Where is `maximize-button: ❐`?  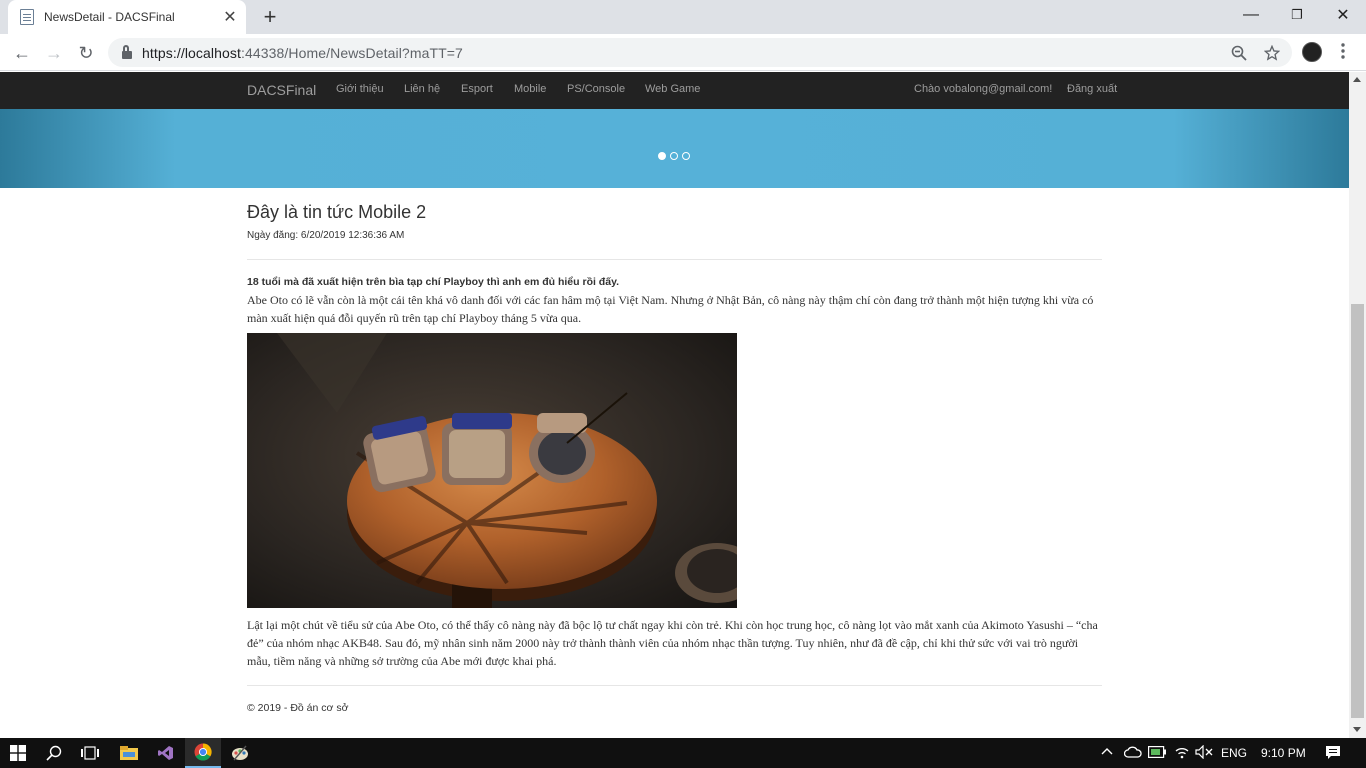 maximize-button: ❐ is located at coordinates (1297, 15).